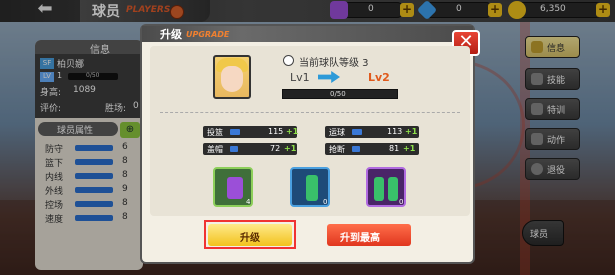 The image size is (615, 275). What do you see at coordinates (394, 148) in the screenshot?
I see `stat-value: 81` at bounding box center [394, 148].